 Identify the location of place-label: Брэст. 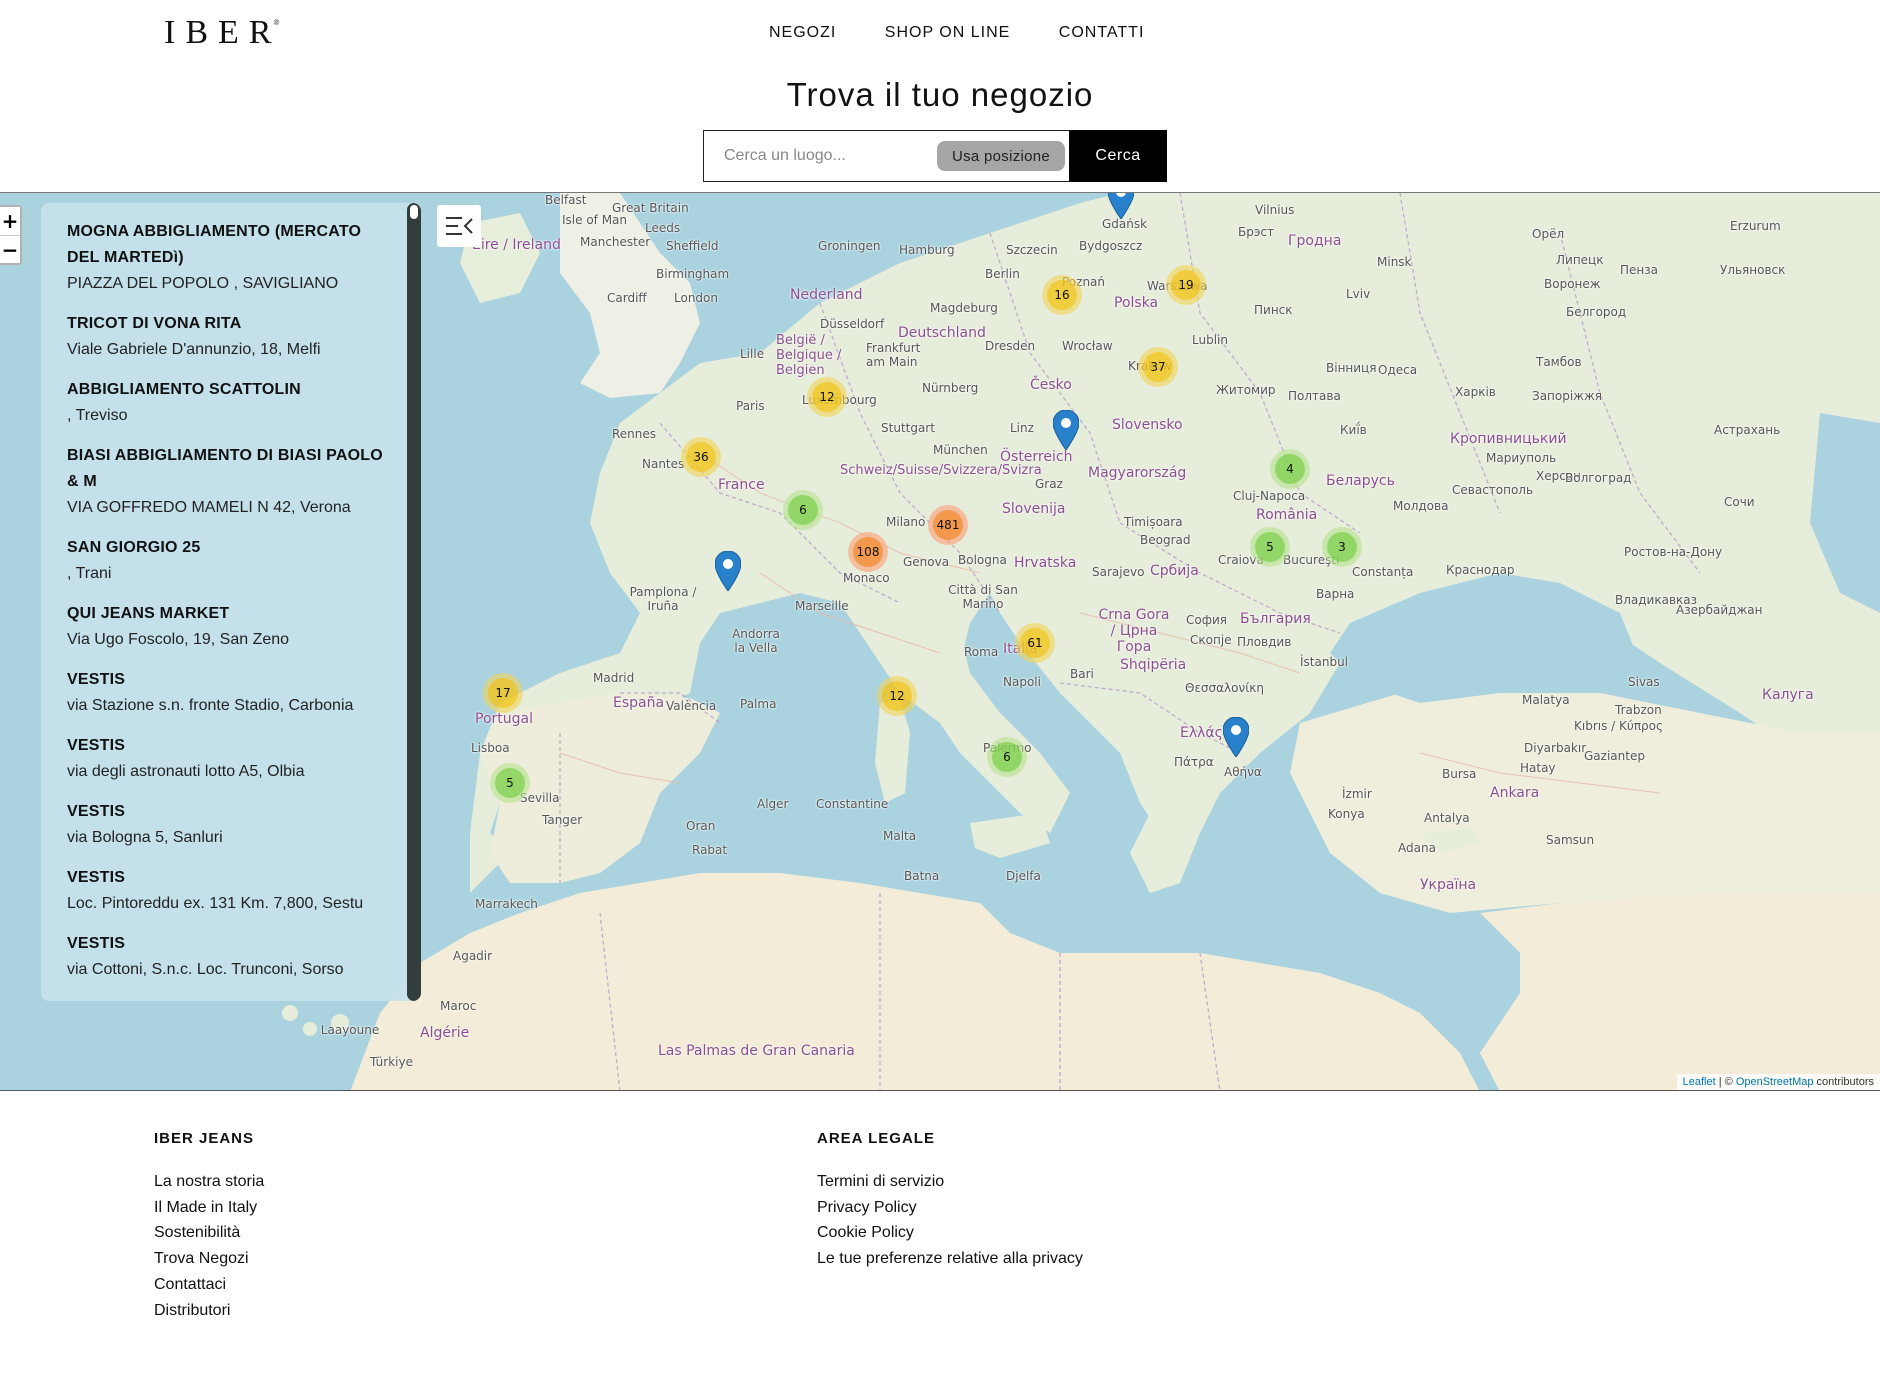
(1256, 232).